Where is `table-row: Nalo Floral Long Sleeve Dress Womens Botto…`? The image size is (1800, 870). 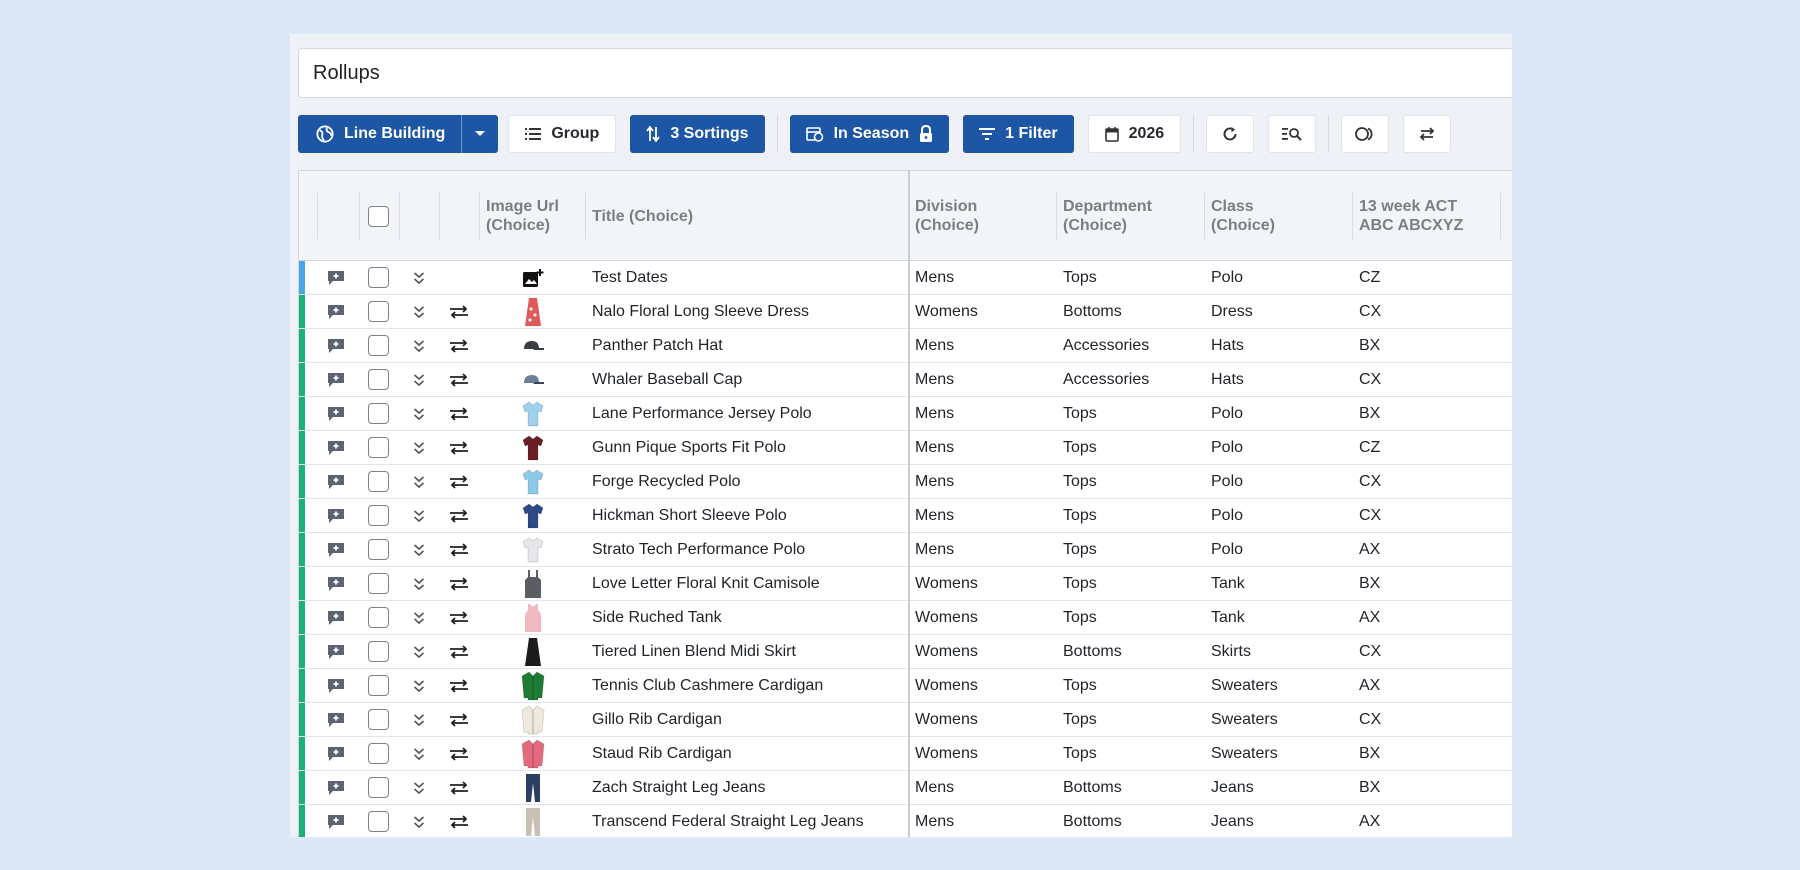 table-row: Nalo Floral Long Sleeve Dress Womens Botto… is located at coordinates (905, 312).